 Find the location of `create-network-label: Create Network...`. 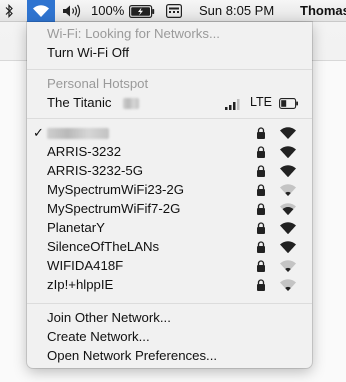

create-network-label: Create Network... is located at coordinates (98, 336).